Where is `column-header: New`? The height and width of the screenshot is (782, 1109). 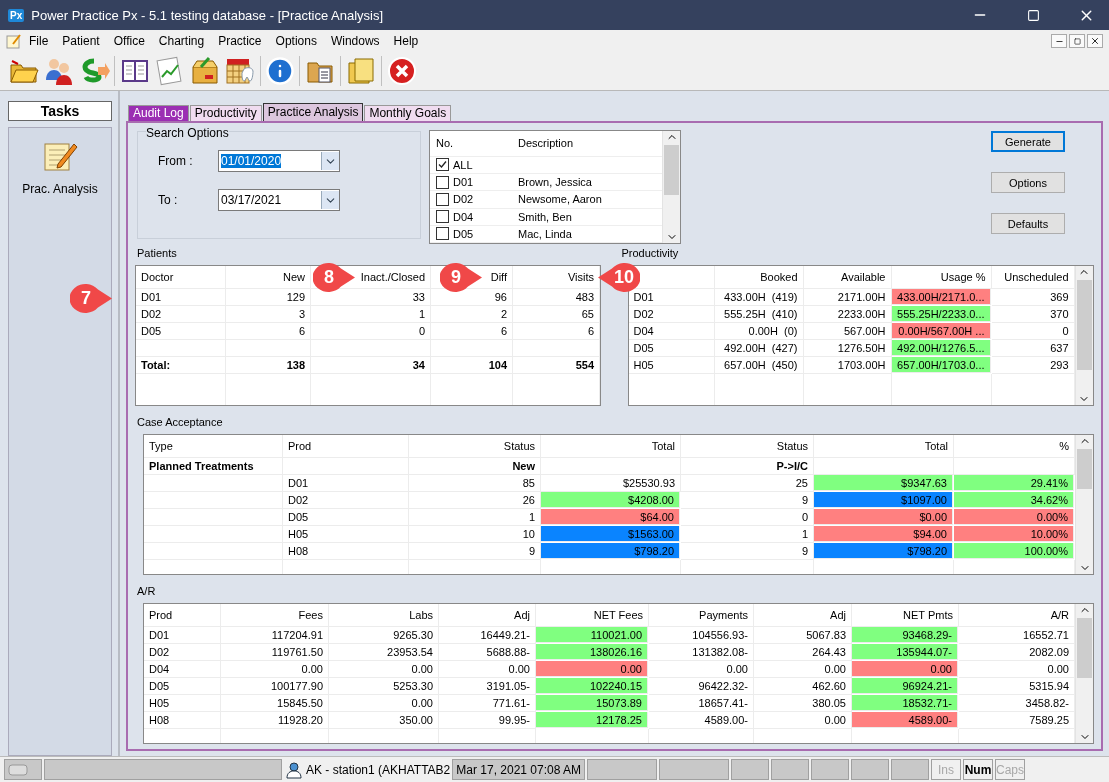
column-header: New is located at coordinates (268, 277).